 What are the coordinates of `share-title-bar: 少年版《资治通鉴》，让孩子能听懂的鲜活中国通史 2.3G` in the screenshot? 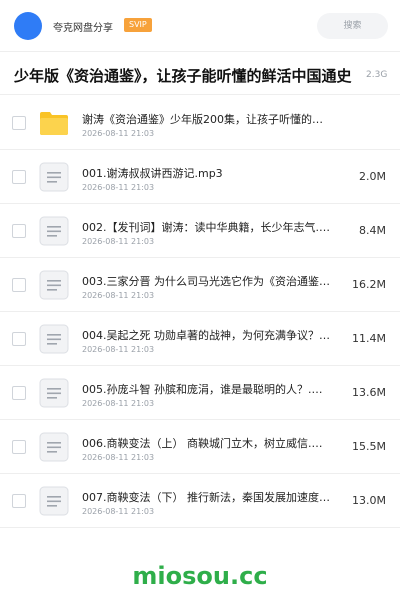 It's located at (200, 74).